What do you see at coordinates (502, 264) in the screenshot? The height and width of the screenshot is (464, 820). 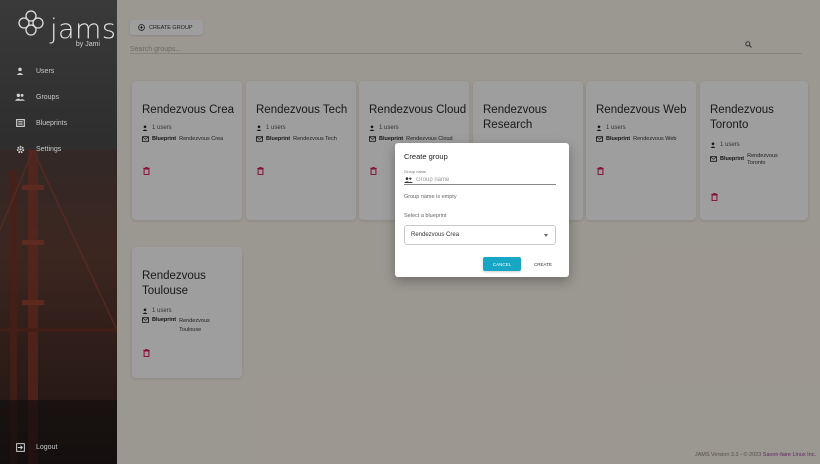 I see `cancel-button: CANCEL` at bounding box center [502, 264].